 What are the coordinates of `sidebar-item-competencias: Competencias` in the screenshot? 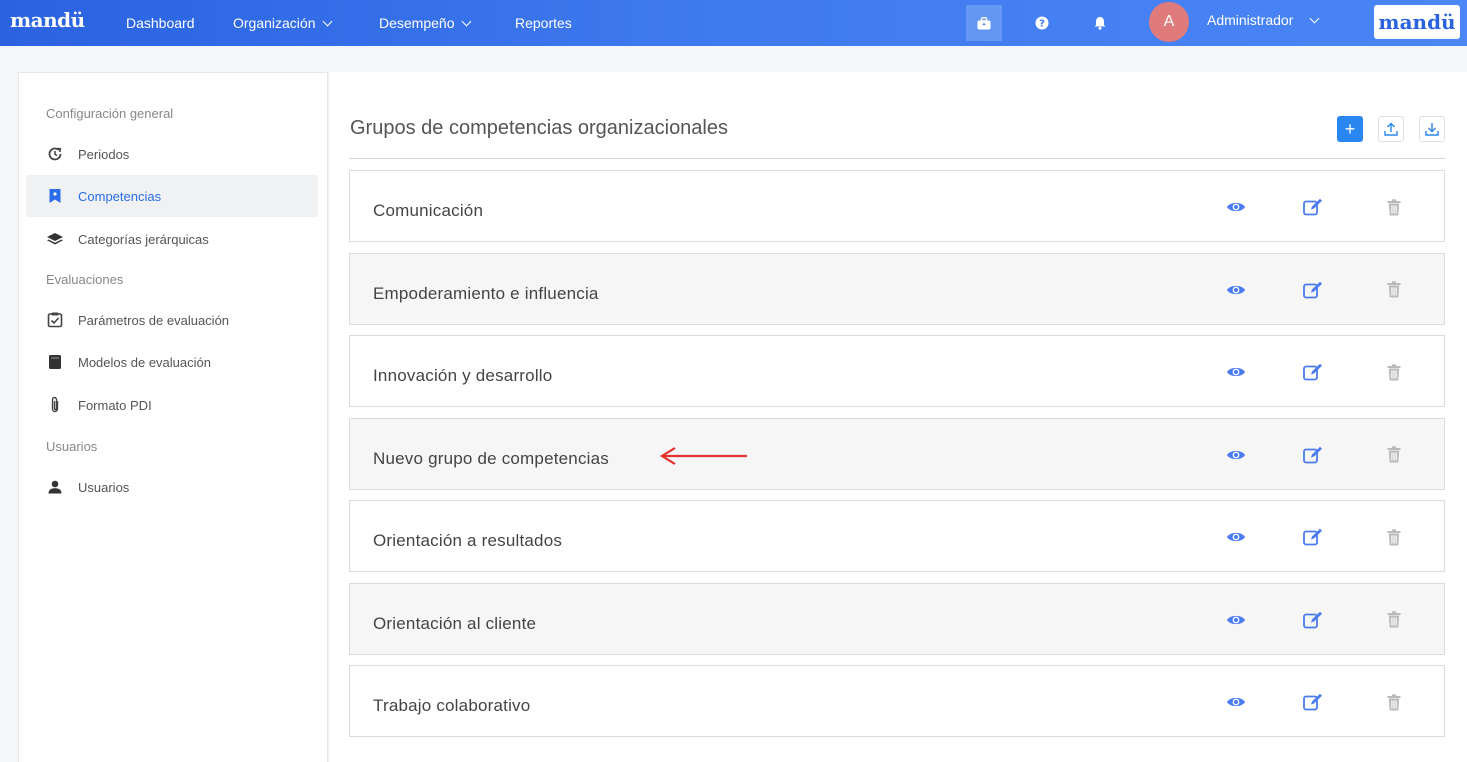 It's located at (172, 196).